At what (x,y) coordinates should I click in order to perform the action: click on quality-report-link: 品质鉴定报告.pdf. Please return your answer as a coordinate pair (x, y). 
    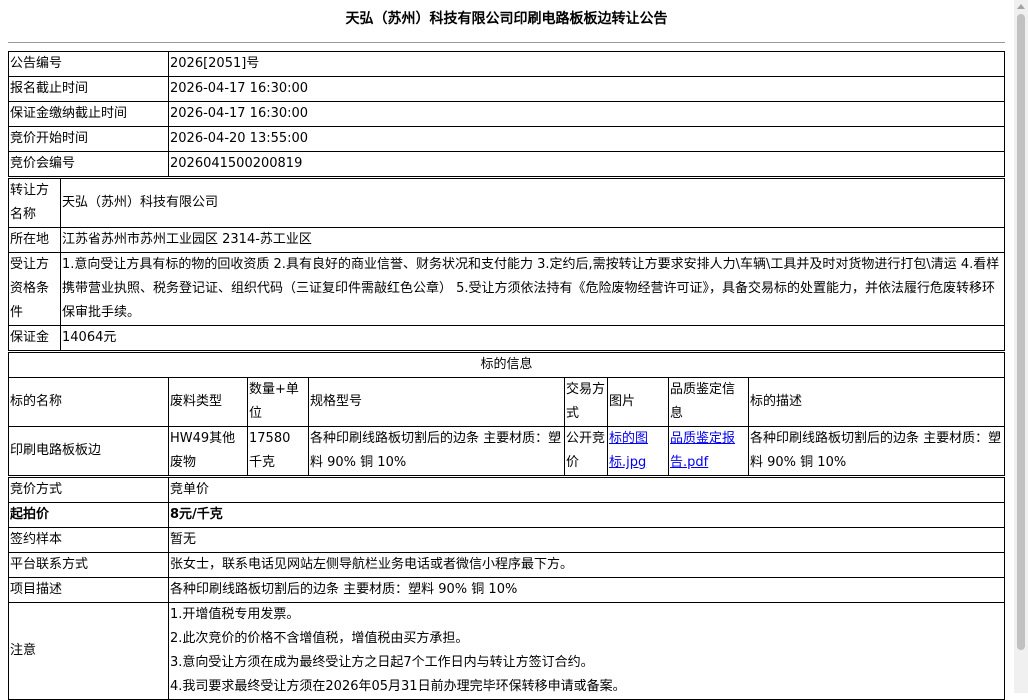
    Looking at the image, I should click on (702, 450).